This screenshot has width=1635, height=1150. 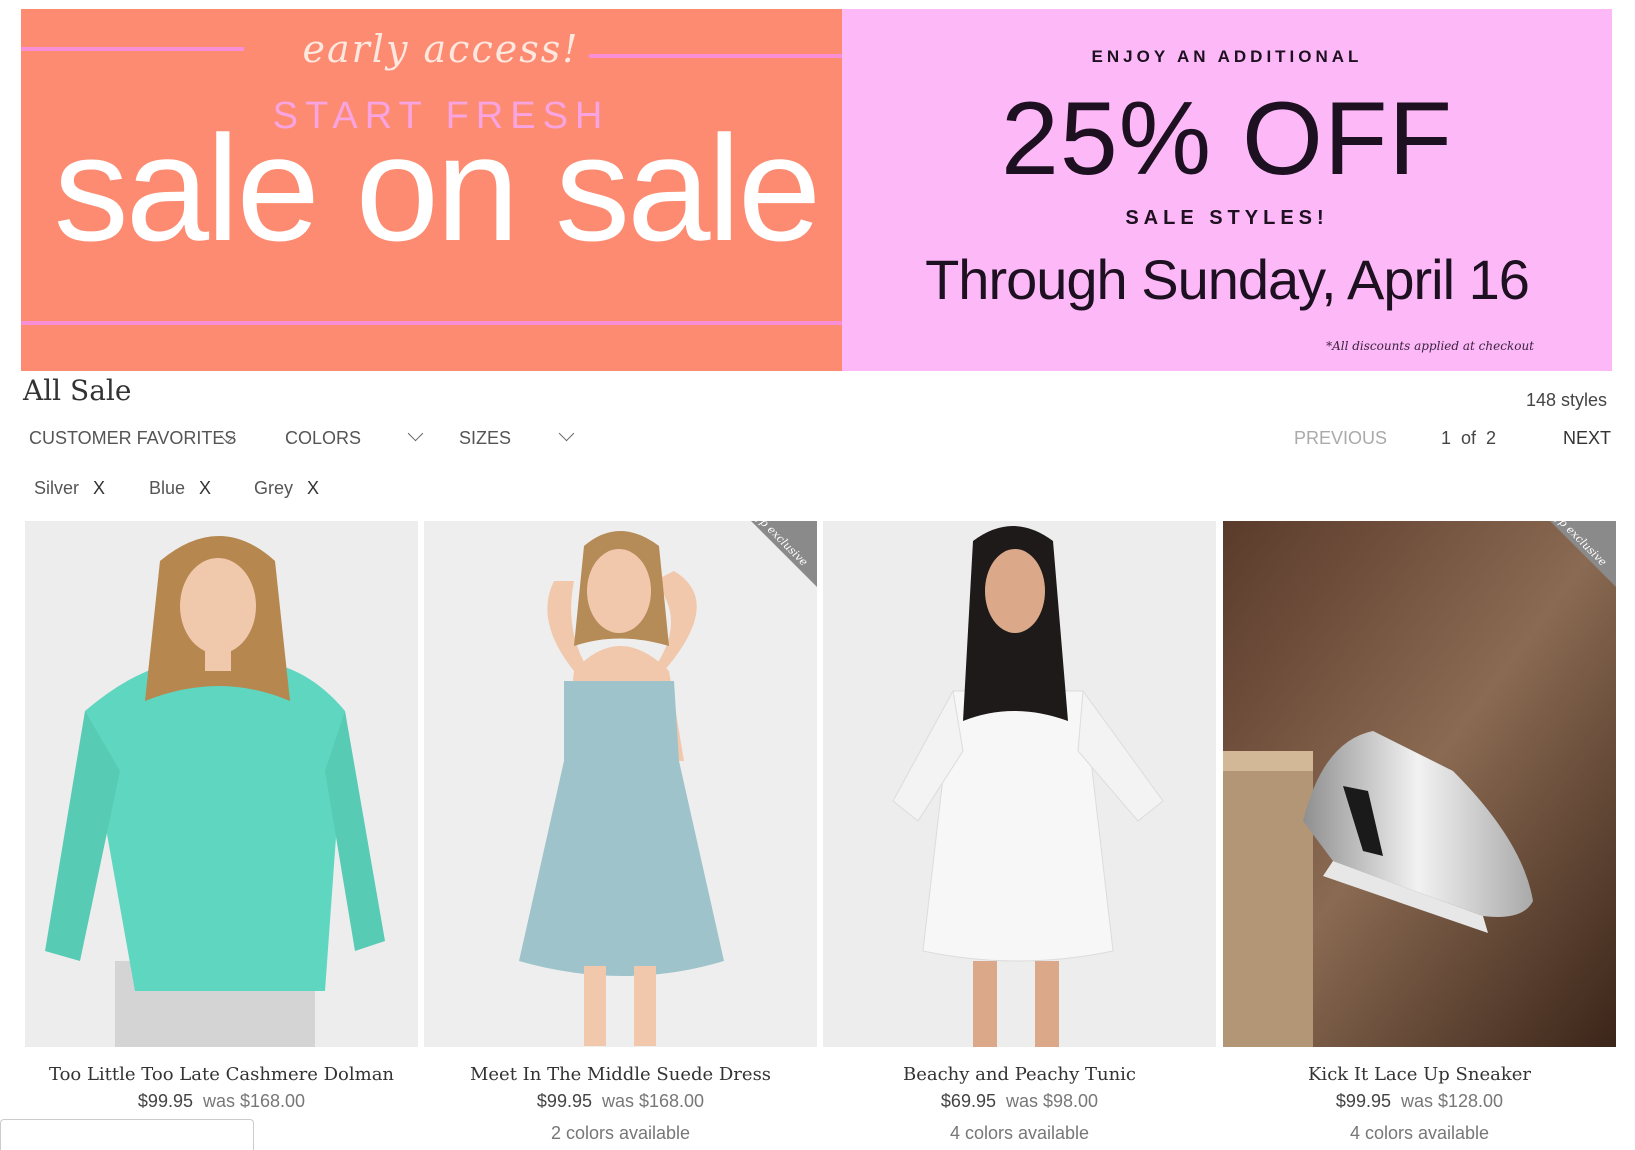 I want to click on original-price: was $98.00, so click(x=1052, y=1101).